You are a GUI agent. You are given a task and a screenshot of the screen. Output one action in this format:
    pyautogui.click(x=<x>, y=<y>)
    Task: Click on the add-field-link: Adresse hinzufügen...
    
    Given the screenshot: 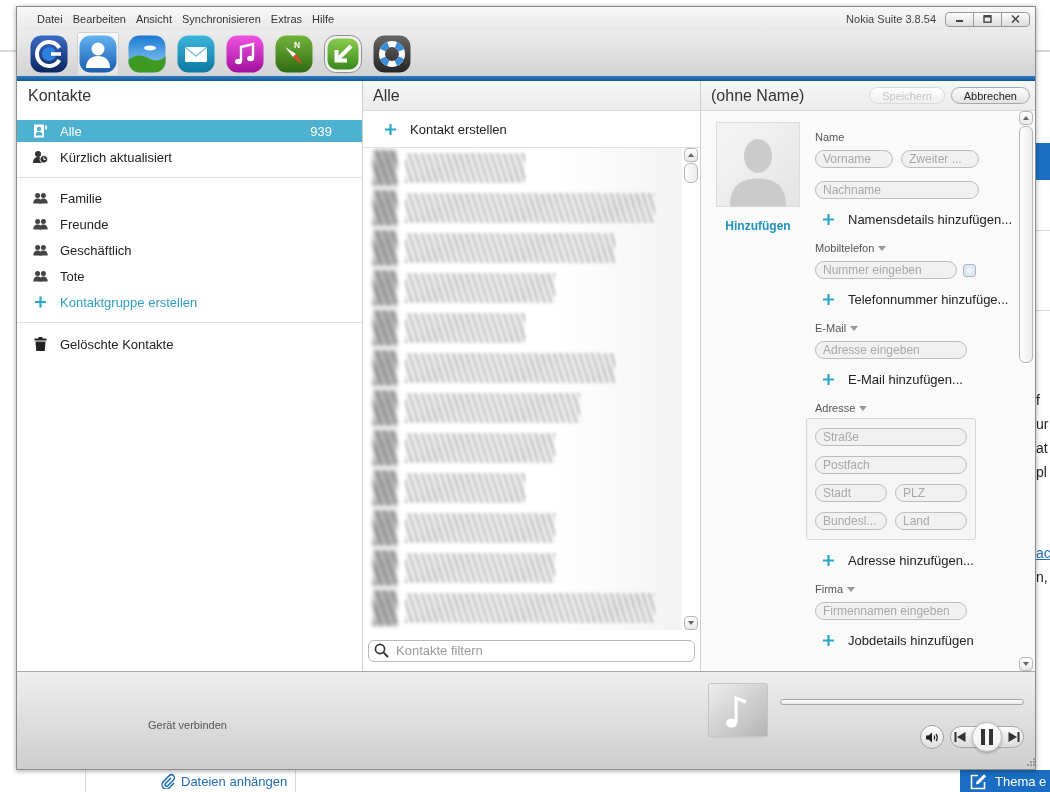 What is the action you would take?
    pyautogui.click(x=898, y=560)
    